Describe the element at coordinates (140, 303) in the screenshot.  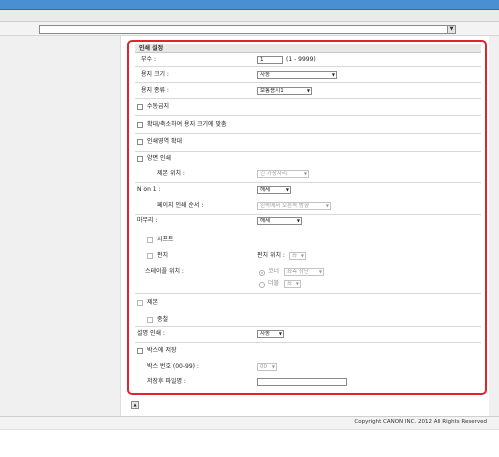
I see `booklet-checkbox` at that location.